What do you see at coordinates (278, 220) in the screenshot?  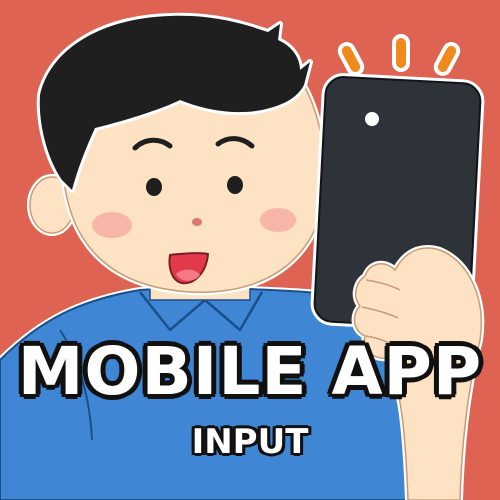 I see `right-cheek` at bounding box center [278, 220].